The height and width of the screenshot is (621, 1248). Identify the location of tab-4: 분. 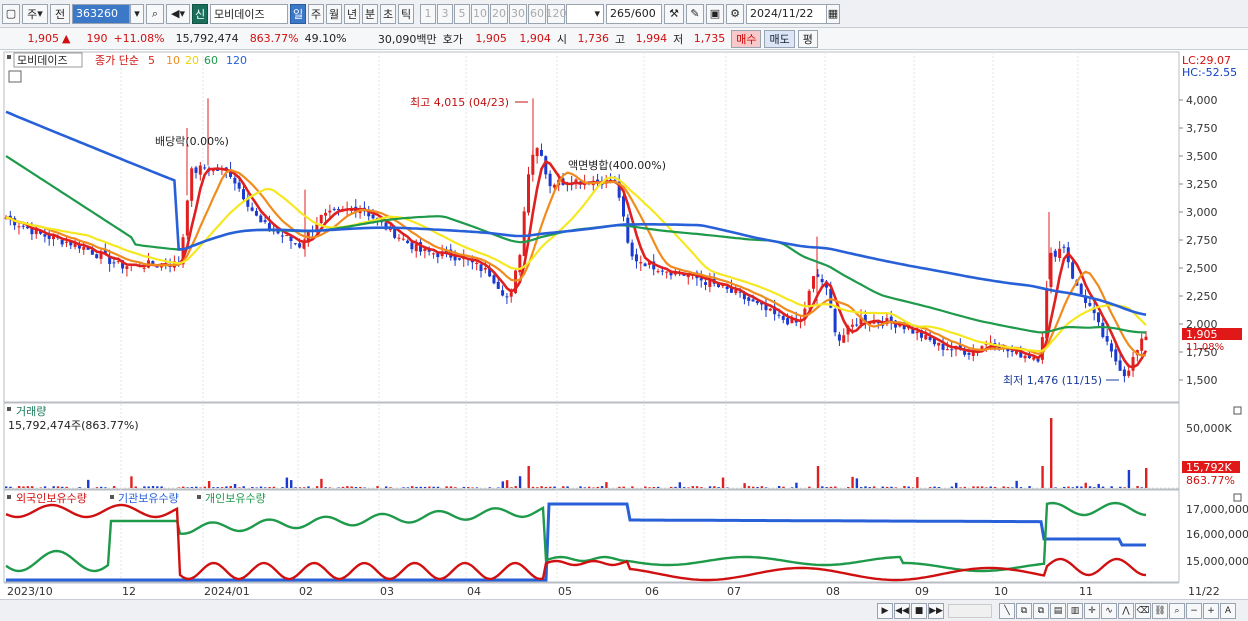
(370, 13).